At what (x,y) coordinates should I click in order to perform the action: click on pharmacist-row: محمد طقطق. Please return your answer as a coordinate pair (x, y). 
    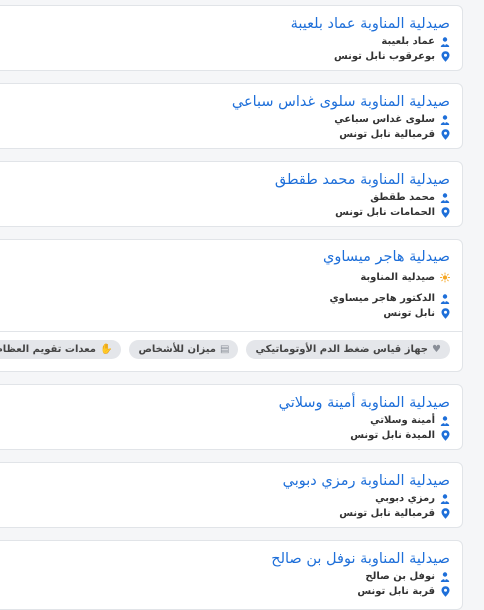
    Looking at the image, I should click on (226, 197).